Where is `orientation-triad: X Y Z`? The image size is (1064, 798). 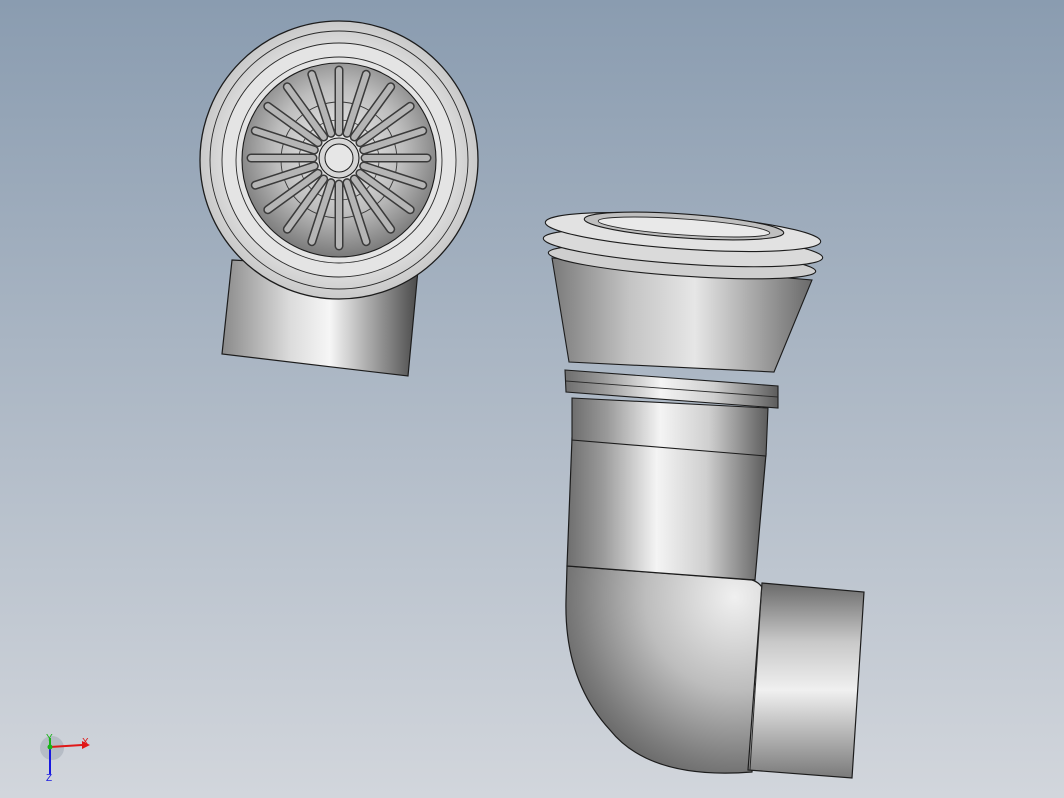 orientation-triad: X Y Z is located at coordinates (68, 760).